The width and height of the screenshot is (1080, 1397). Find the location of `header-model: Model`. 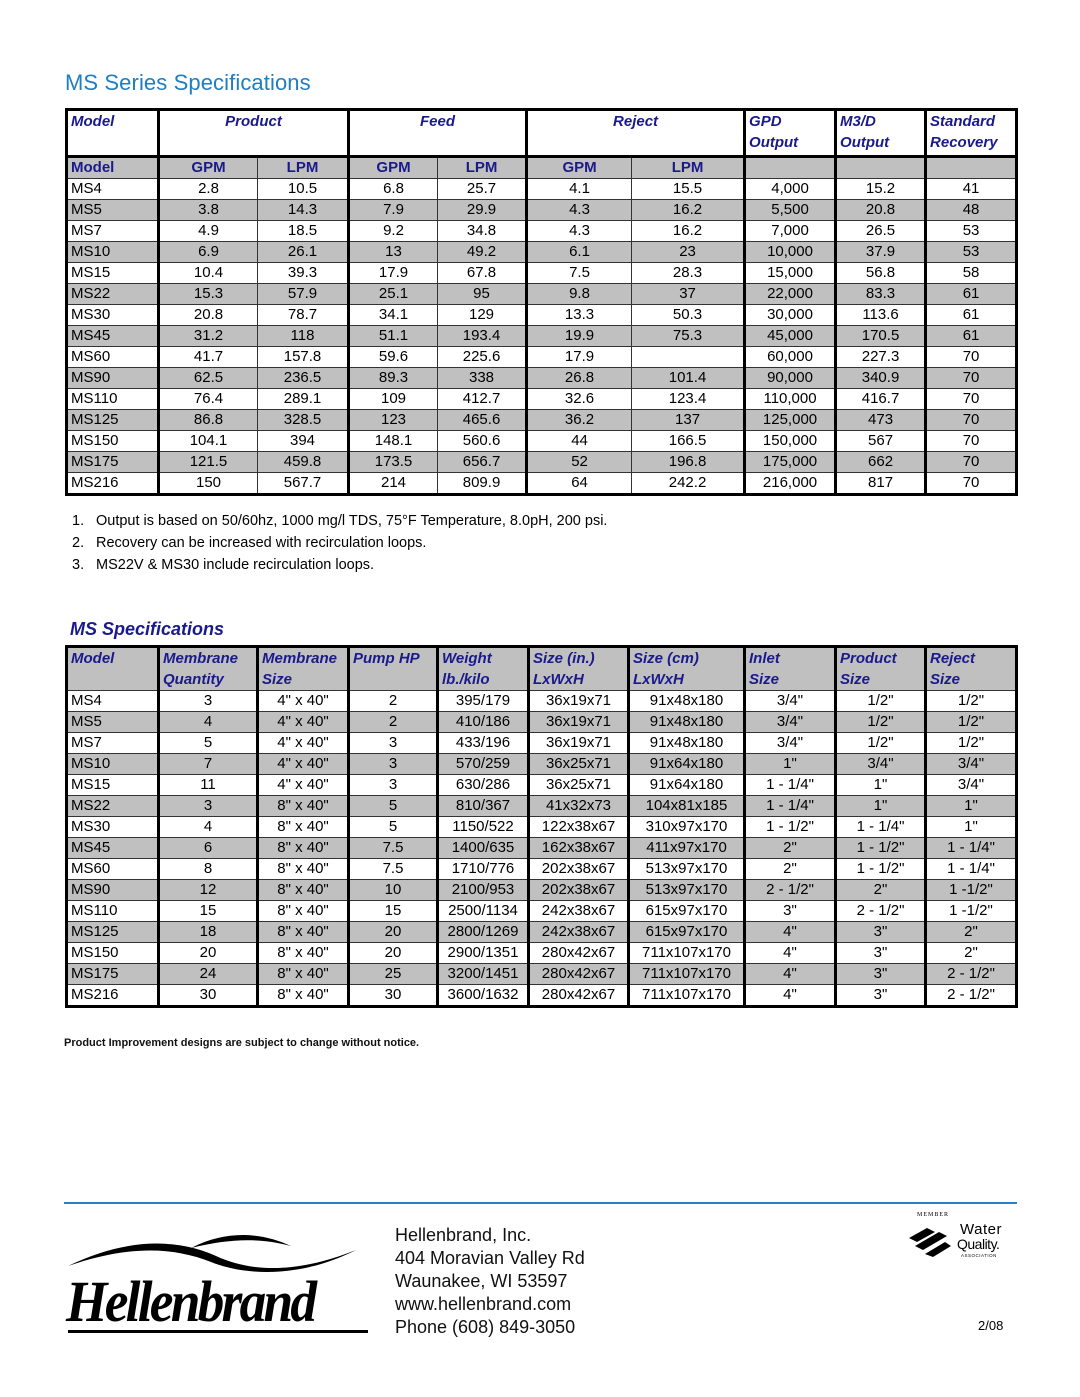

header-model: Model is located at coordinates (112, 133).